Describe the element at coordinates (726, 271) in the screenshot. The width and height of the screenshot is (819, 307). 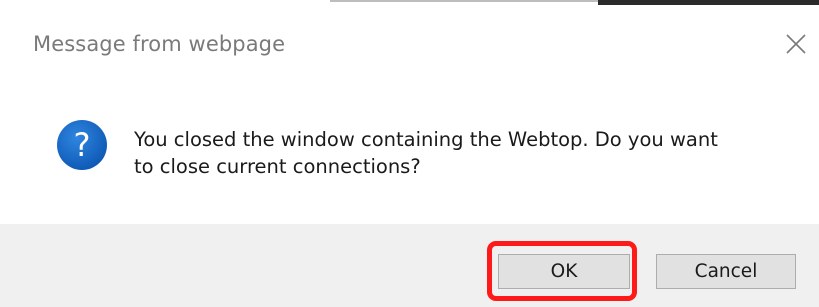
I see `cancel-button: Cancel` at that location.